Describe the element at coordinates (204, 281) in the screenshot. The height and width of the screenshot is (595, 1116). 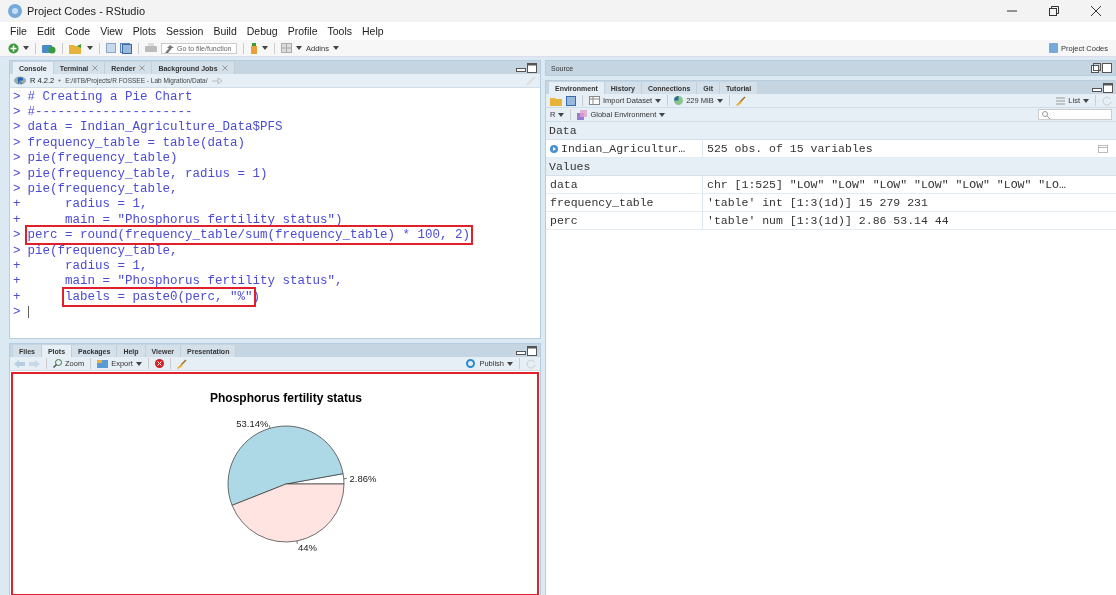
I see `console-code: main = "Phosphorus fertility status",` at that location.